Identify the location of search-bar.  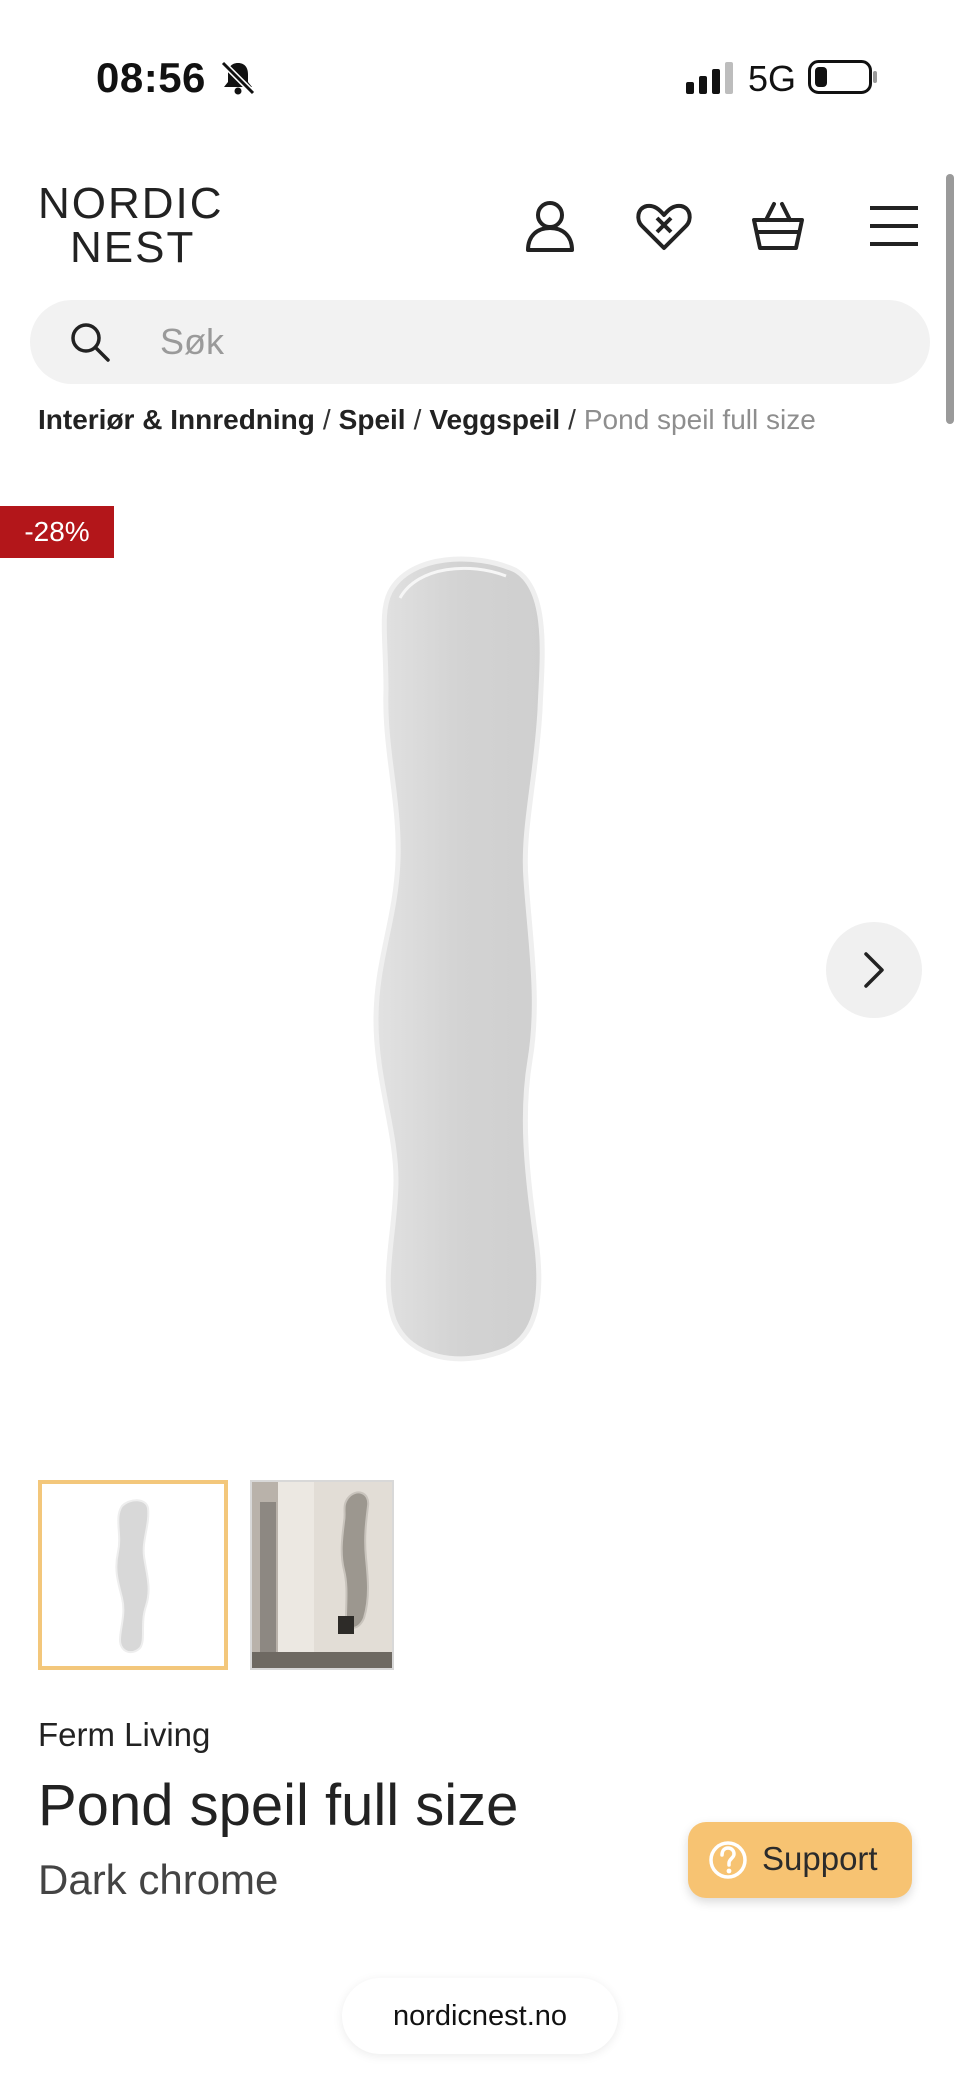
(480, 342).